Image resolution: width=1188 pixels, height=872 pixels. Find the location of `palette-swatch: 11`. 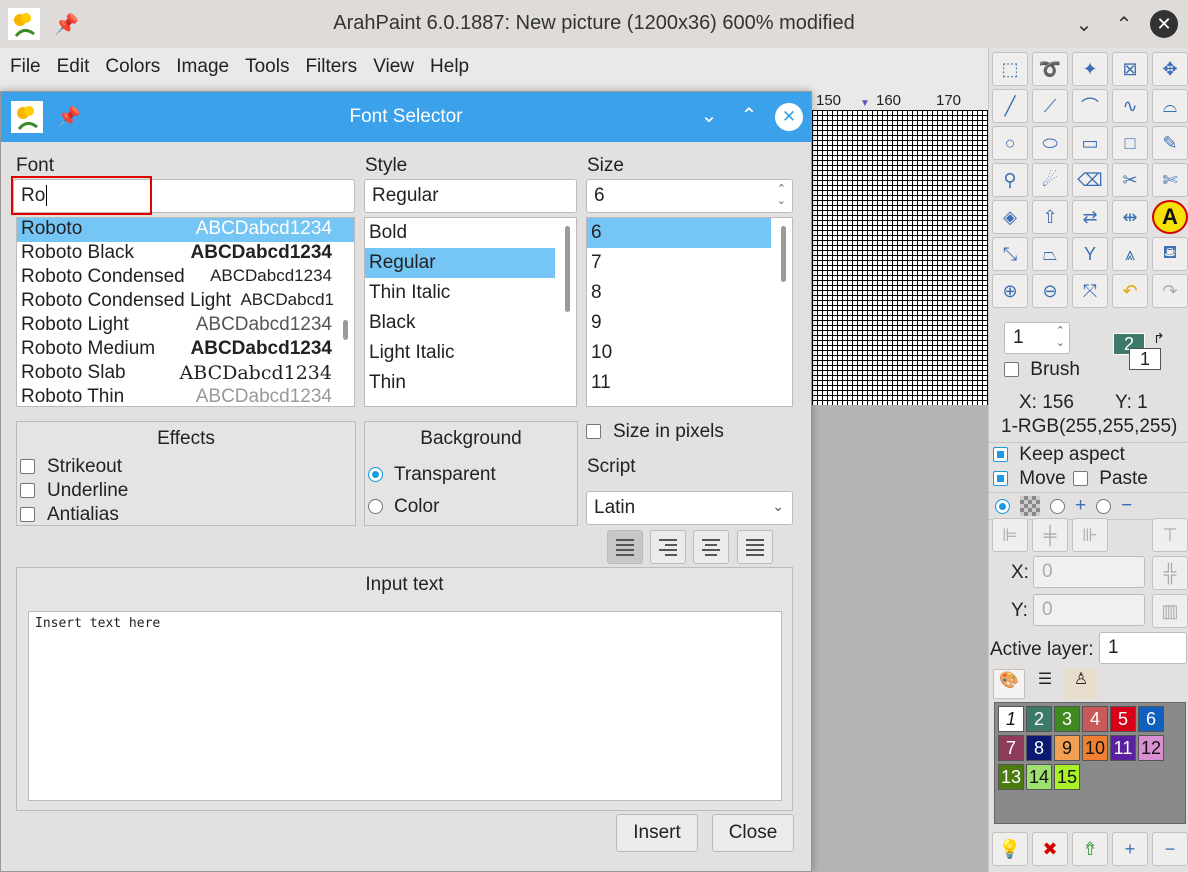

palette-swatch: 11 is located at coordinates (1123, 748).